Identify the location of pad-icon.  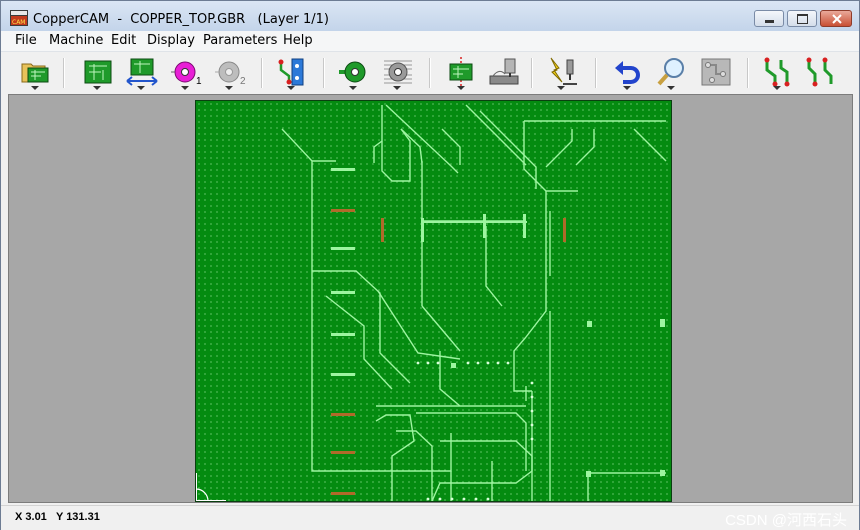
(352, 72).